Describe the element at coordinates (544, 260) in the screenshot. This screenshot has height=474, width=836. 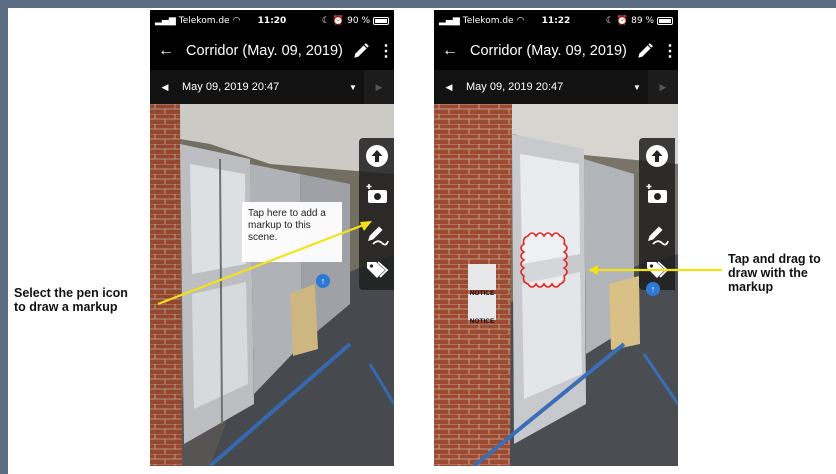
I see `markup-cloud-shape` at that location.